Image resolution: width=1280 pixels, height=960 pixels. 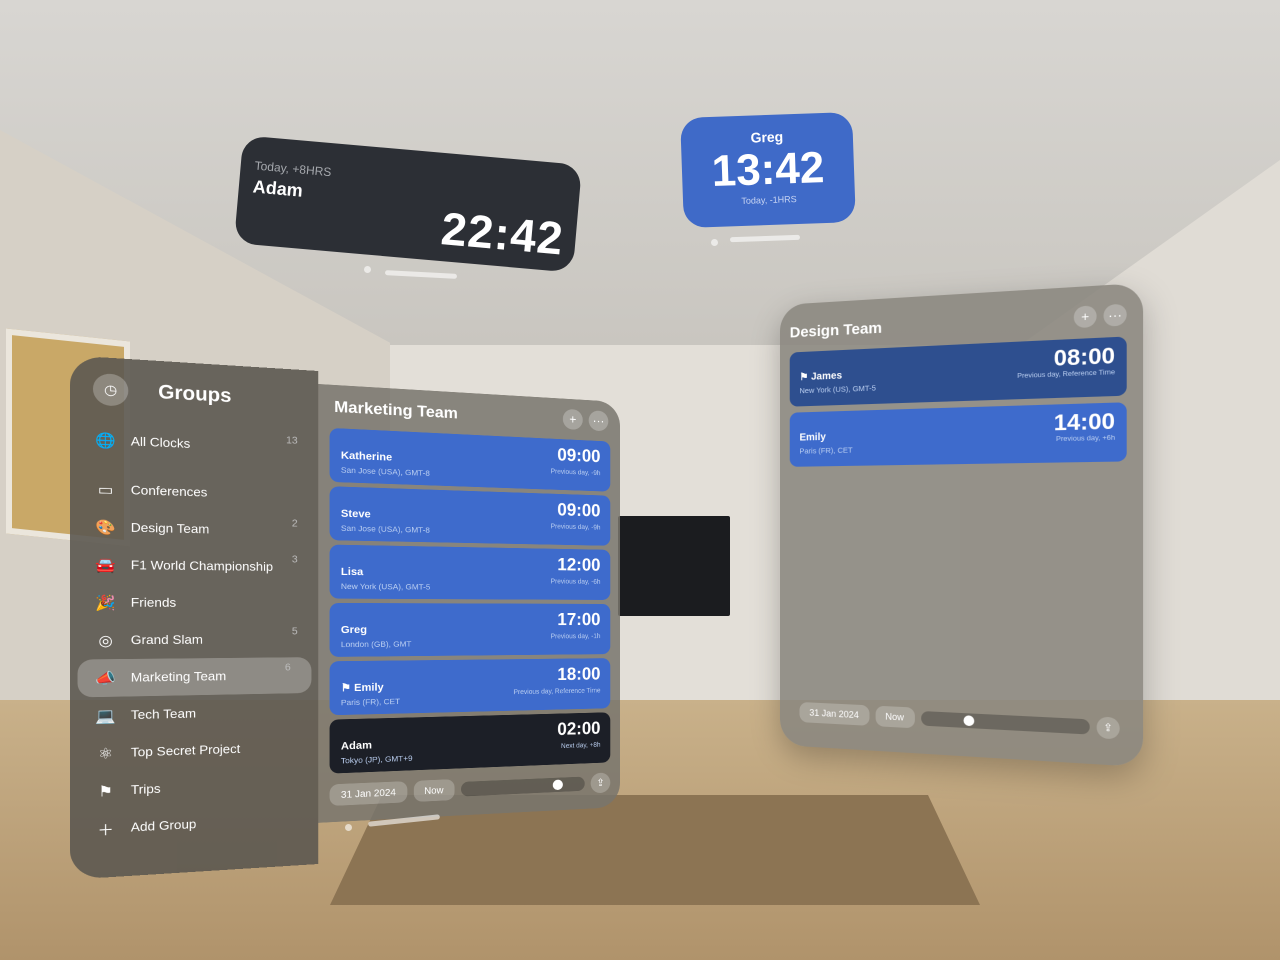 What do you see at coordinates (812, 437) in the screenshot?
I see `clock-name: Emily` at bounding box center [812, 437].